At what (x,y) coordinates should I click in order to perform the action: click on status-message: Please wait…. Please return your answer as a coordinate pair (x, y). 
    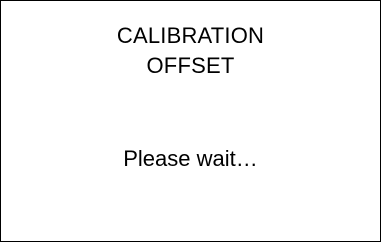
    Looking at the image, I should click on (190, 158).